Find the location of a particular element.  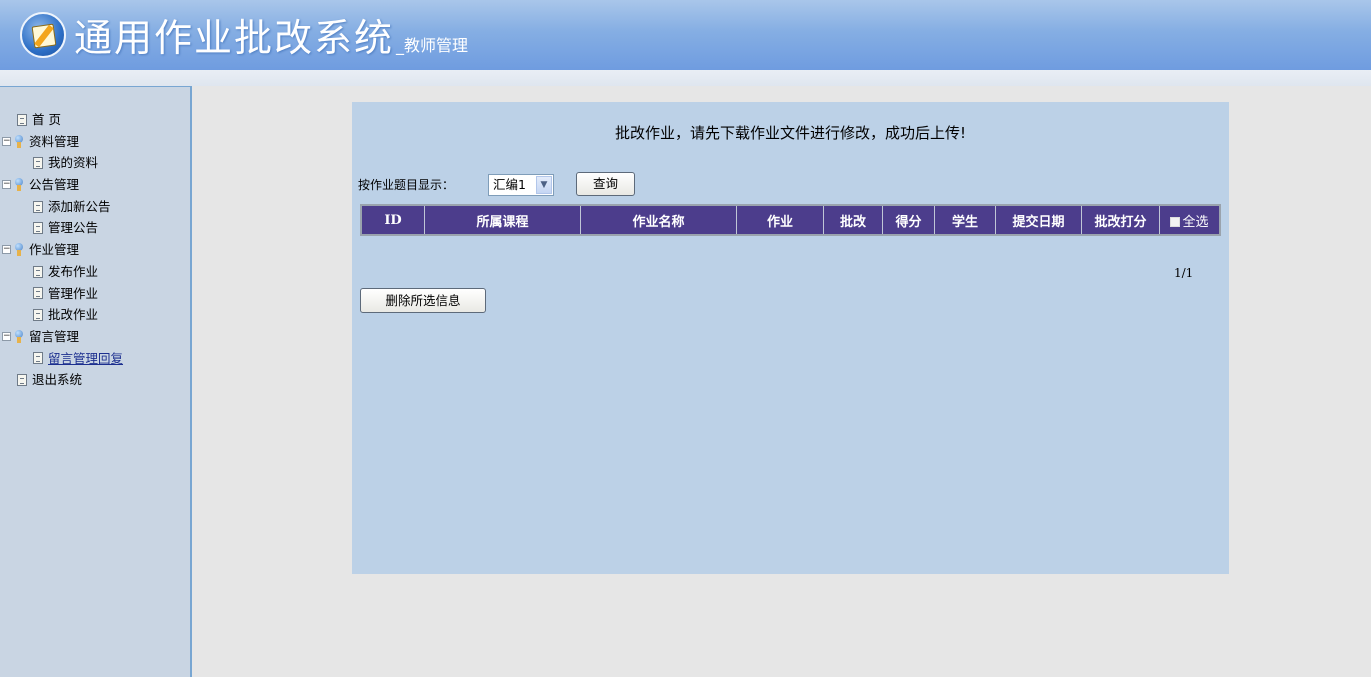

sidebar-item-manage-announcements: 管理公告 is located at coordinates (62, 228).